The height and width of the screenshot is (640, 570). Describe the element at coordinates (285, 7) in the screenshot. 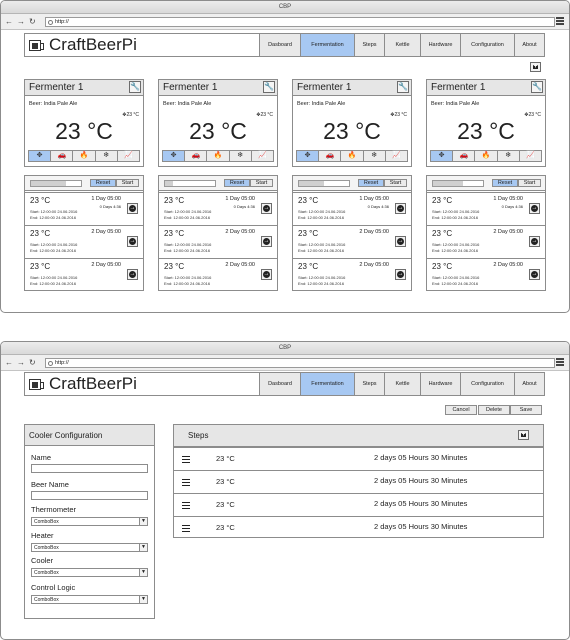

I see `window-title: CBP` at that location.